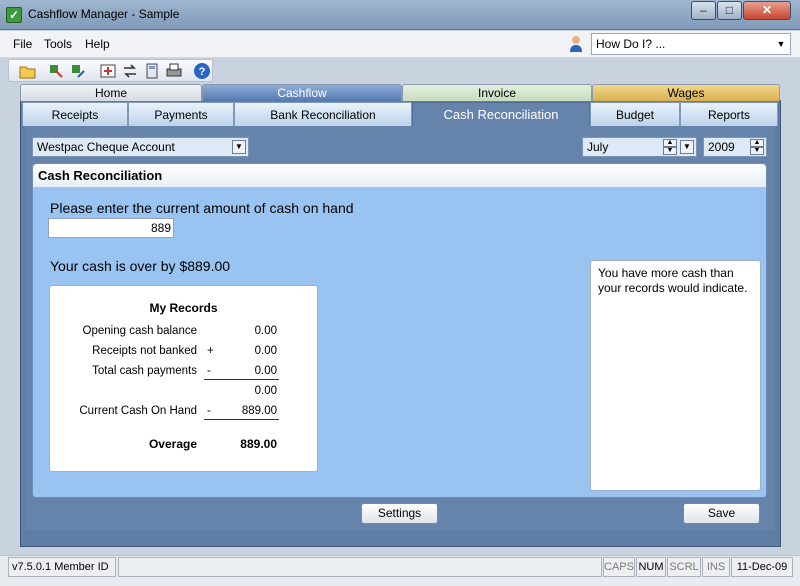 This screenshot has height=586, width=800. Describe the element at coordinates (28, 71) in the screenshot. I see `open-folder-icon` at that location.